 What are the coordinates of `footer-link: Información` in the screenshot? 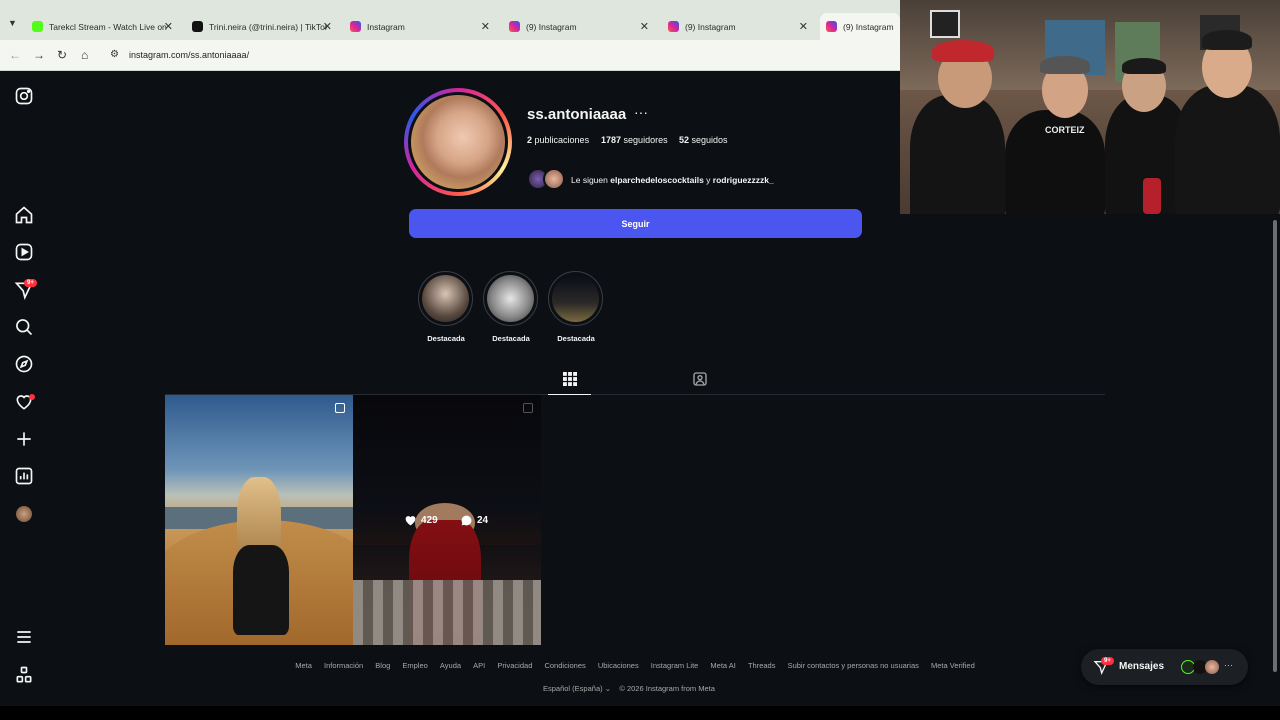 It's located at (343, 665).